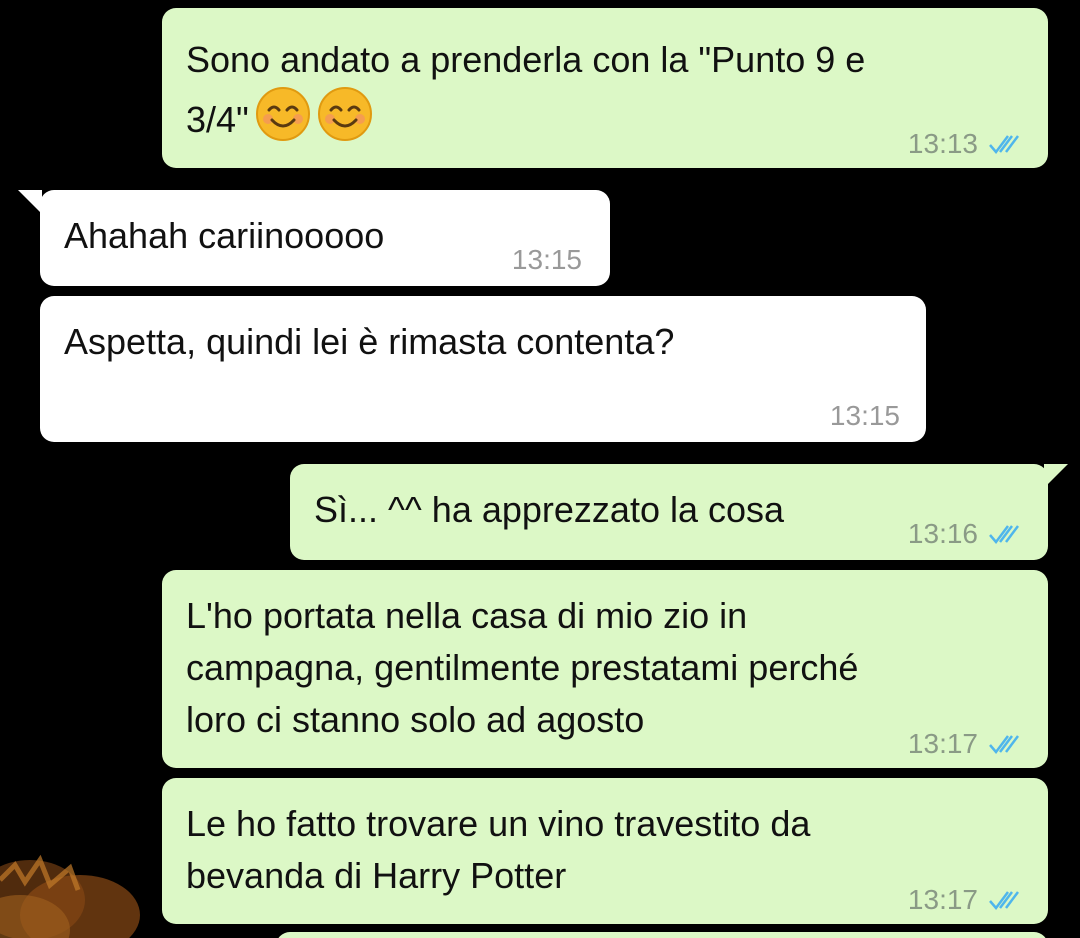  I want to click on message-line: loro ci stanno solo ad agosto, so click(415, 719).